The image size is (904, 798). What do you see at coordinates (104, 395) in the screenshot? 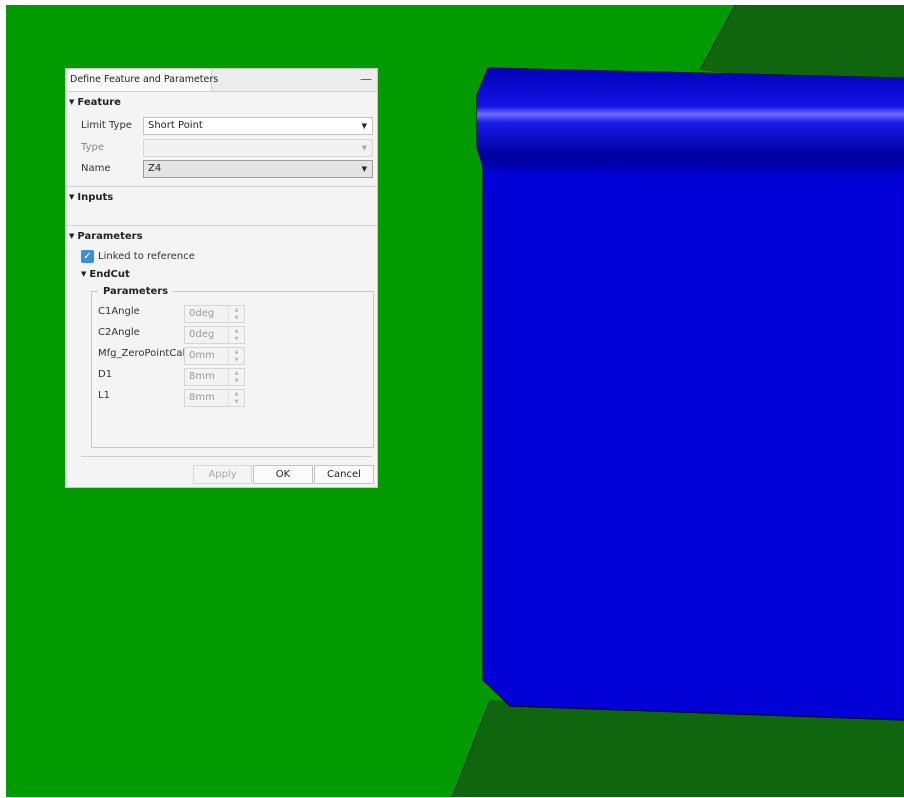
I see `param-label: L1` at bounding box center [104, 395].